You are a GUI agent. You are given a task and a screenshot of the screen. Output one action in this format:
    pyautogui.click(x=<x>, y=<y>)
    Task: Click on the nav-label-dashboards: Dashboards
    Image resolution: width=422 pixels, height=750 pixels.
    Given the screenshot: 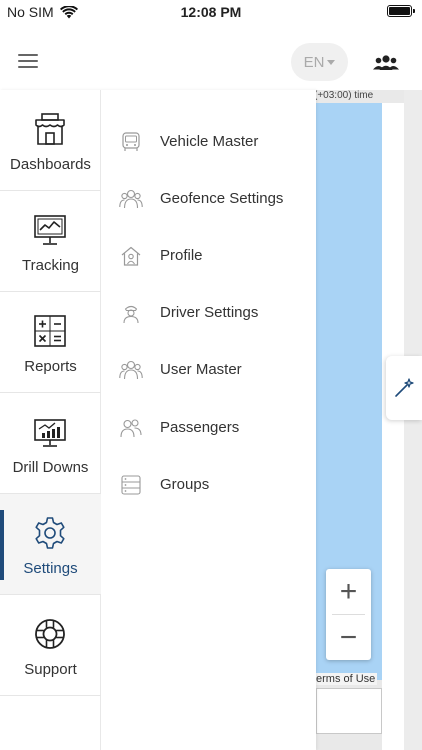 What is the action you would take?
    pyautogui.click(x=50, y=164)
    